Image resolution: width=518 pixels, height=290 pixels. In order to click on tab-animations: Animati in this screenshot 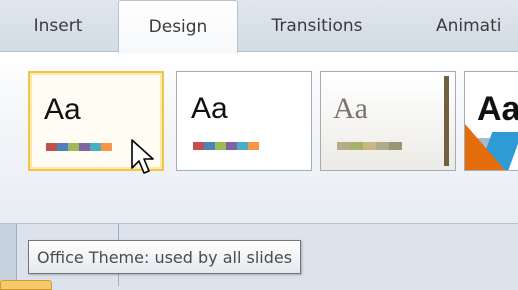, I will do `click(477, 26)`.